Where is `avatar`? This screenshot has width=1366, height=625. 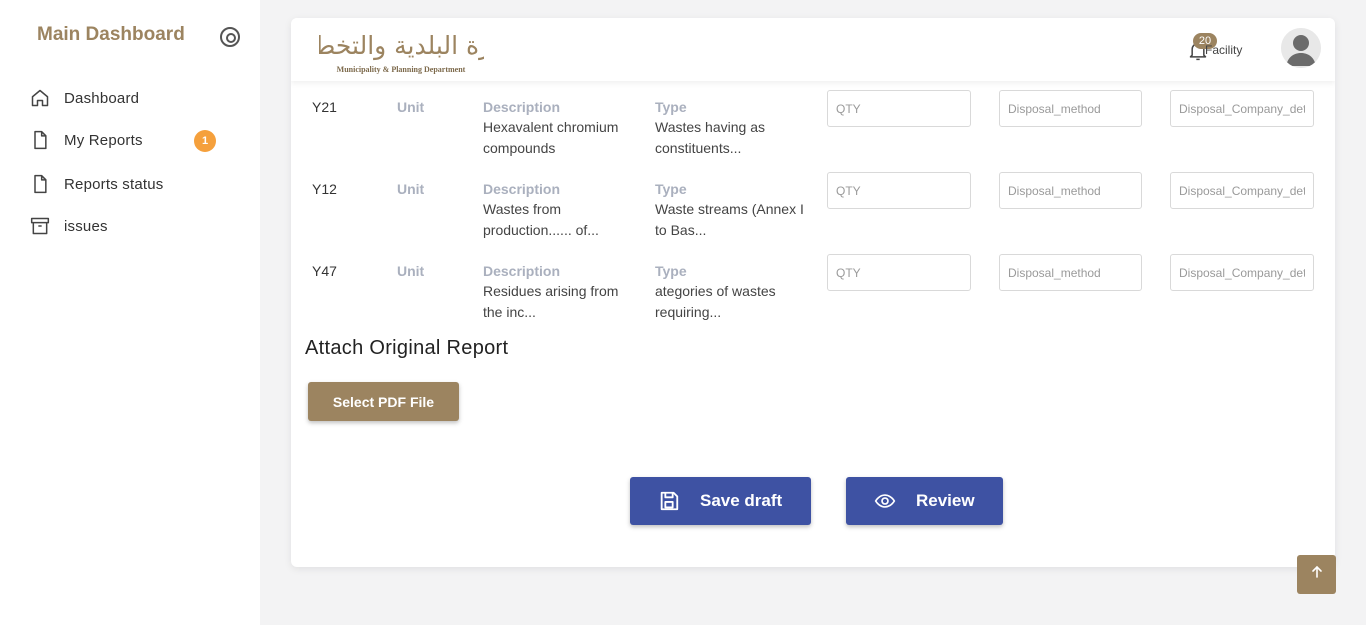 avatar is located at coordinates (1301, 48).